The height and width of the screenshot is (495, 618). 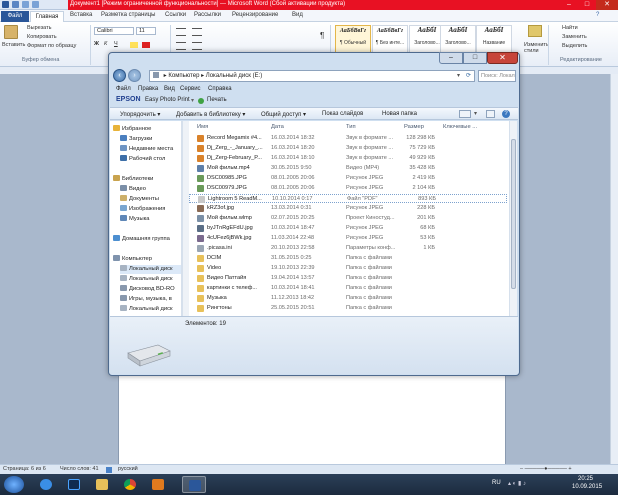 What do you see at coordinates (197, 46) in the screenshot?
I see `align-center-icon` at bounding box center [197, 46].